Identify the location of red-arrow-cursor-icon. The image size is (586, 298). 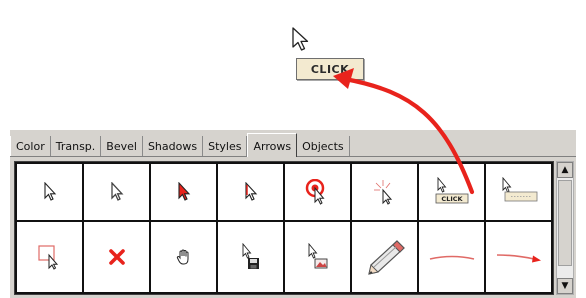
(183, 191).